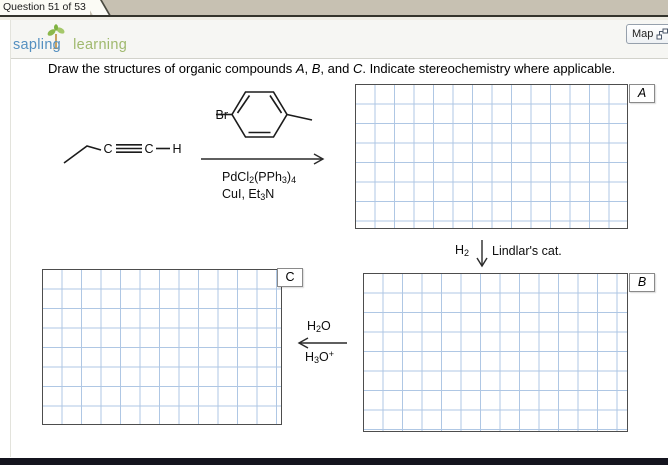 Image resolution: width=668 pixels, height=465 pixels. What do you see at coordinates (308, 68) in the screenshot?
I see `question-sep1: ,` at bounding box center [308, 68].